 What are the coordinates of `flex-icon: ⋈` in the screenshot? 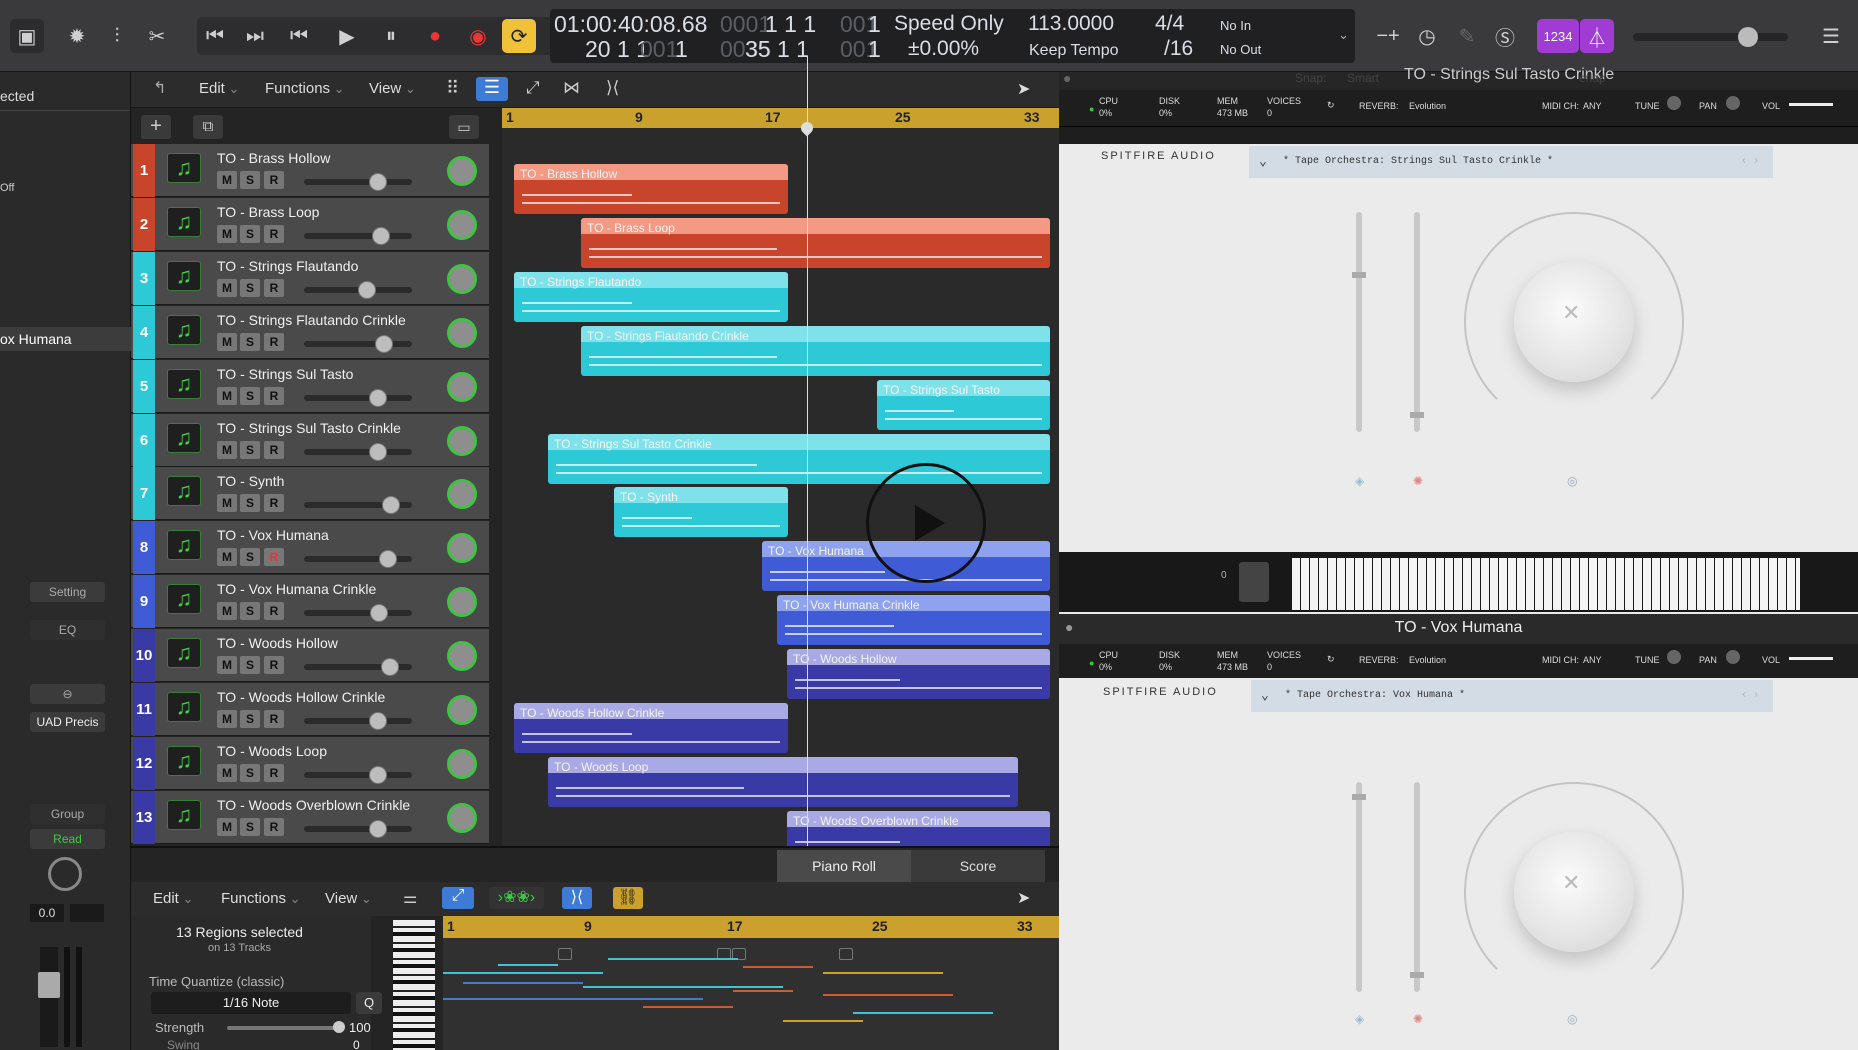 It's located at (571, 88).